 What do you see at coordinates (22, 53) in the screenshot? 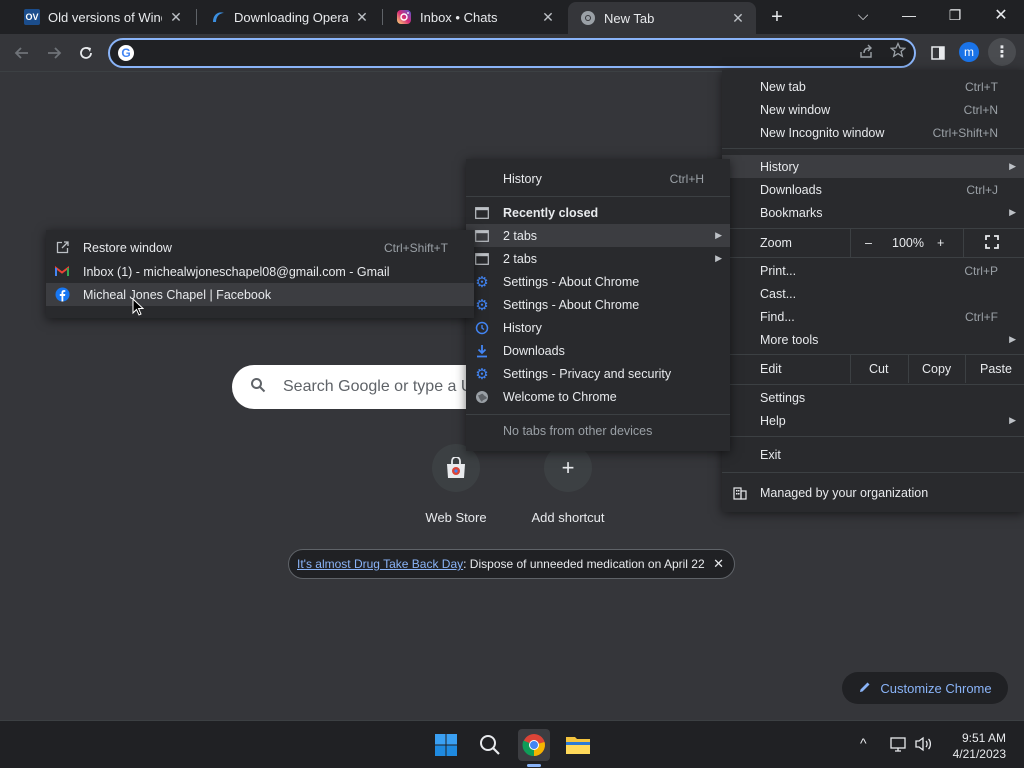
I see `back-arrow-icon` at bounding box center [22, 53].